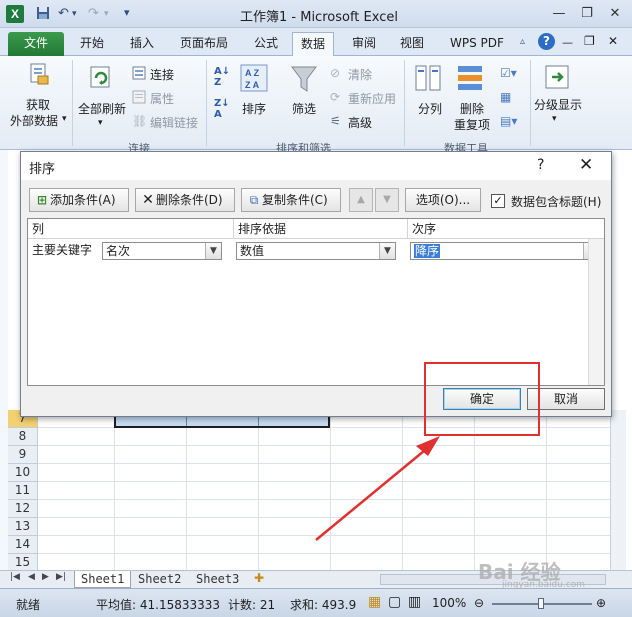 This screenshot has width=632, height=617. Describe the element at coordinates (387, 200) in the screenshot. I see `move-down-icon: ▼` at that location.